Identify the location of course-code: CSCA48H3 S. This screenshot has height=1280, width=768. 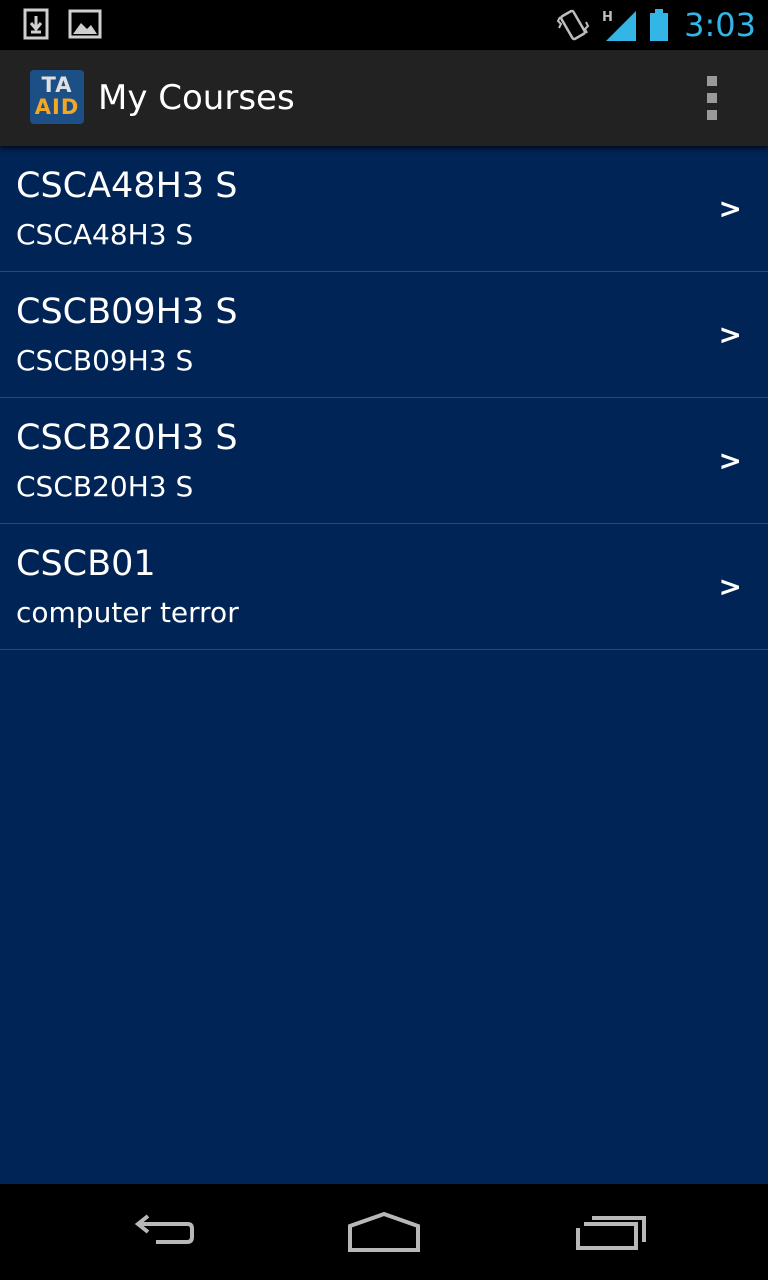
(127, 186).